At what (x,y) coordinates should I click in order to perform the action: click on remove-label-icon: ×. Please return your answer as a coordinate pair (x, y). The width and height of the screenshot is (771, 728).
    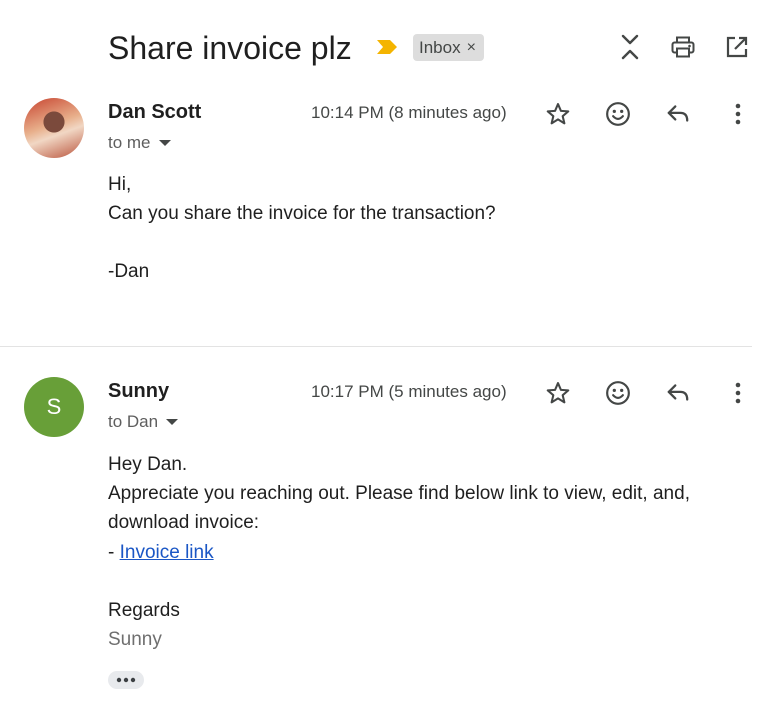
    Looking at the image, I should click on (471, 48).